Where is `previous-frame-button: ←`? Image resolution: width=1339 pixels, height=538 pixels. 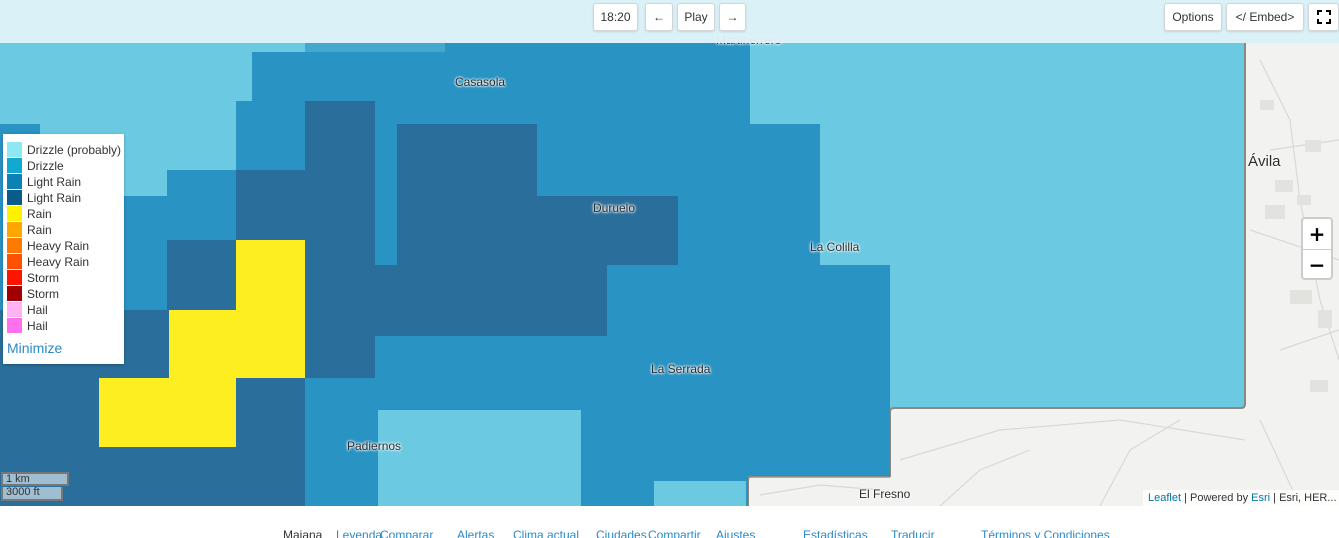 previous-frame-button: ← is located at coordinates (659, 17).